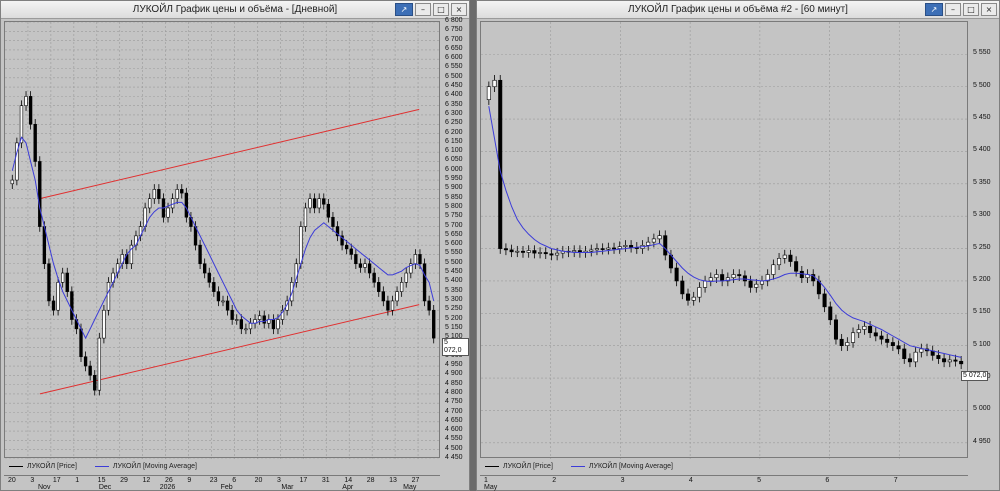  I want to click on y-tick-label: 4 700, so click(454, 411).